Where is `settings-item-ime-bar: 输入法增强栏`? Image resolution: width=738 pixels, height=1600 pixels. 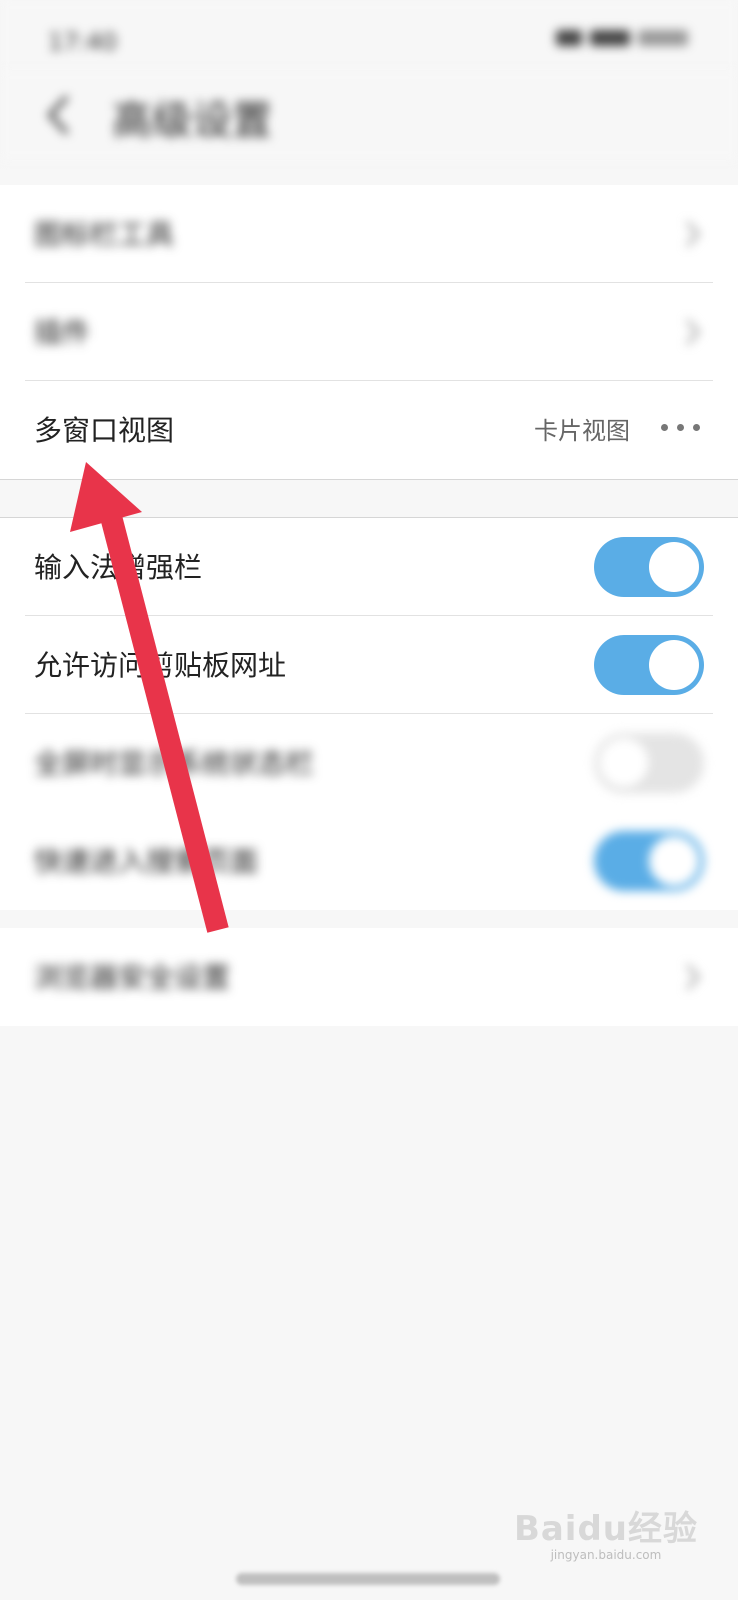 settings-item-ime-bar: 输入法增强栏 is located at coordinates (369, 567).